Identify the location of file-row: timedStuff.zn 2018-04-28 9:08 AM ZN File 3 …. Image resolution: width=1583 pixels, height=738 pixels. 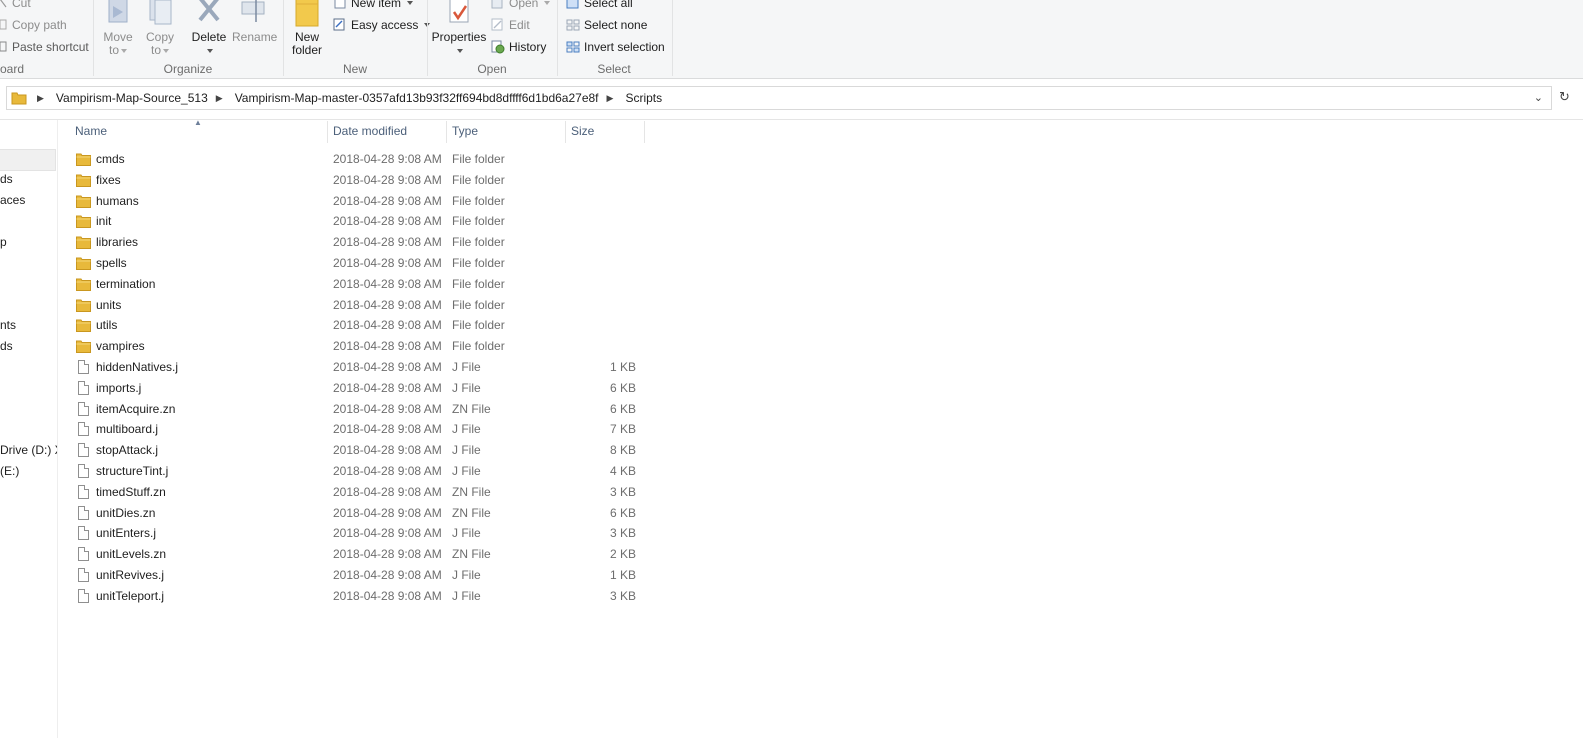
(358, 492).